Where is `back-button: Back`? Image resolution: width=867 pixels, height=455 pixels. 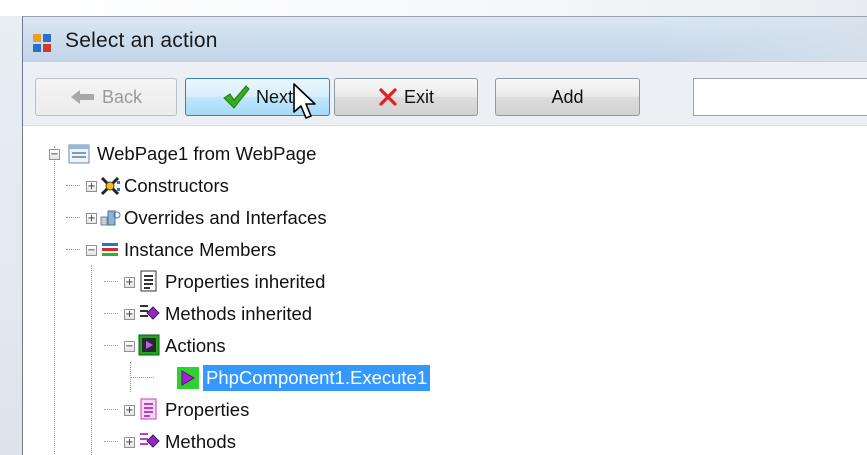 back-button: Back is located at coordinates (106, 97).